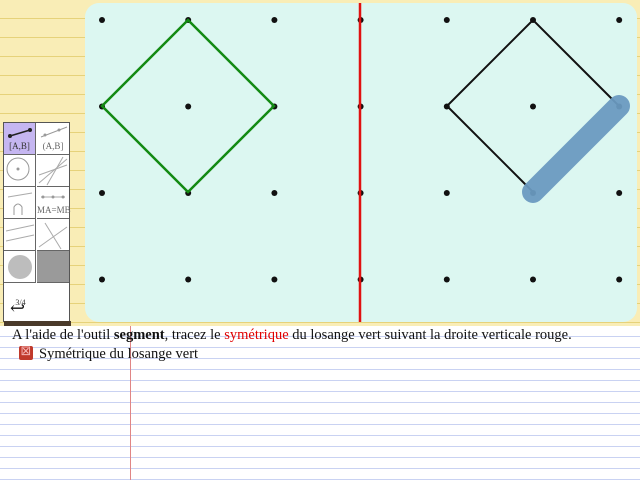  I want to click on tool-palette: [A,B] (A,B] MA=MB 3/4 ↩, so click(37, 224).